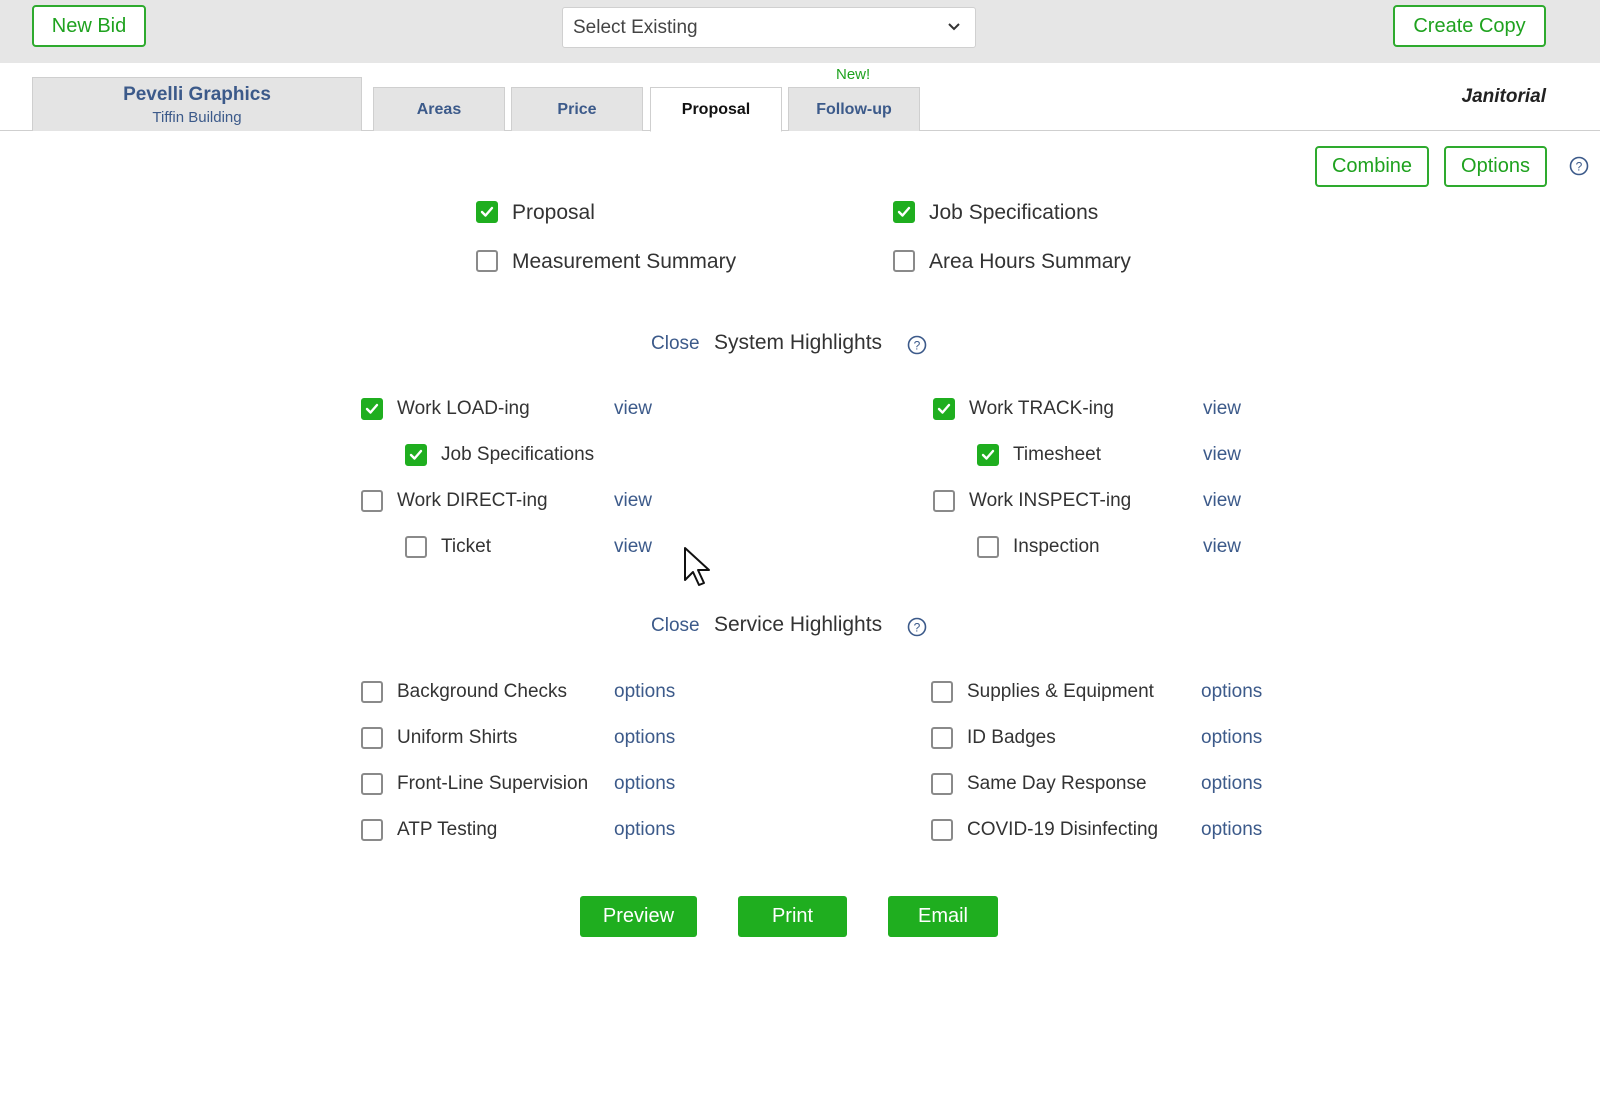  What do you see at coordinates (577, 109) in the screenshot?
I see `tab-price: Price` at bounding box center [577, 109].